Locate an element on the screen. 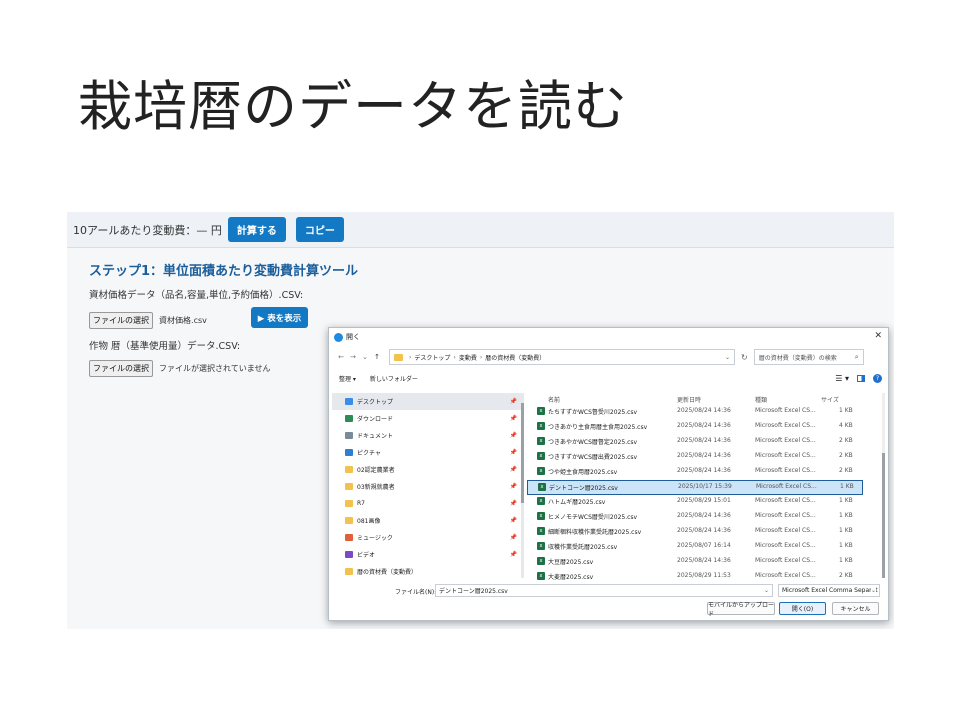  file-name: ハトムギ暦2025.csv is located at coordinates (577, 502).